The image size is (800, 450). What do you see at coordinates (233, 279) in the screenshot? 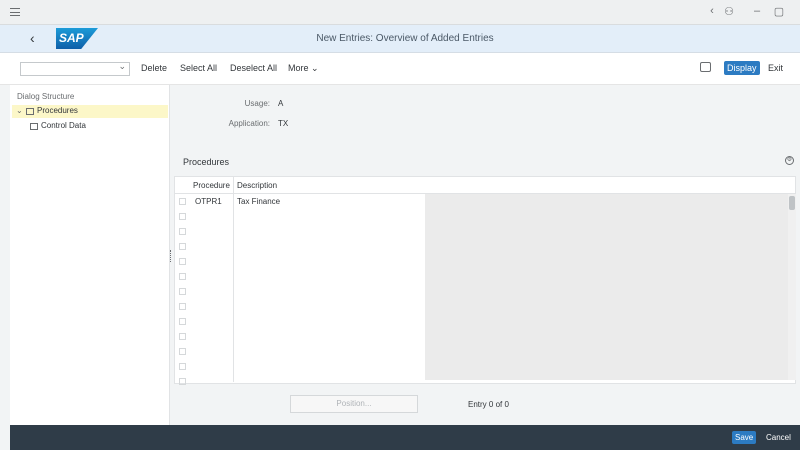
I see `column-separator` at bounding box center [233, 279].